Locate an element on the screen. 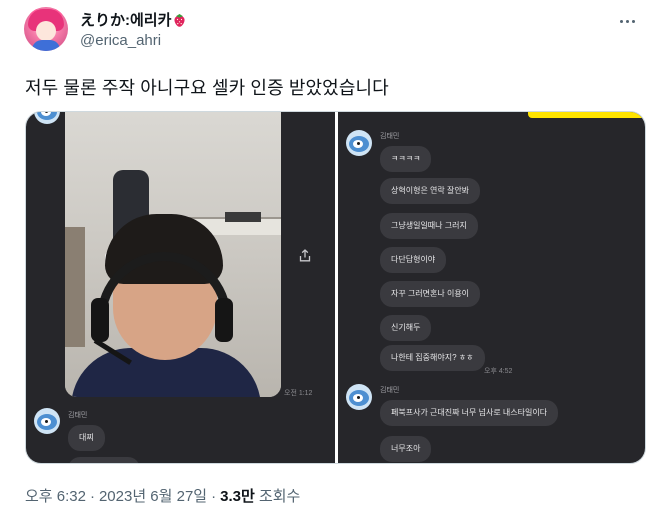 This screenshot has height=520, width=661. tweet-meta: 오후 6:32 · 2023년 6월 27일 · 3.3만 조회수 is located at coordinates (162, 495).